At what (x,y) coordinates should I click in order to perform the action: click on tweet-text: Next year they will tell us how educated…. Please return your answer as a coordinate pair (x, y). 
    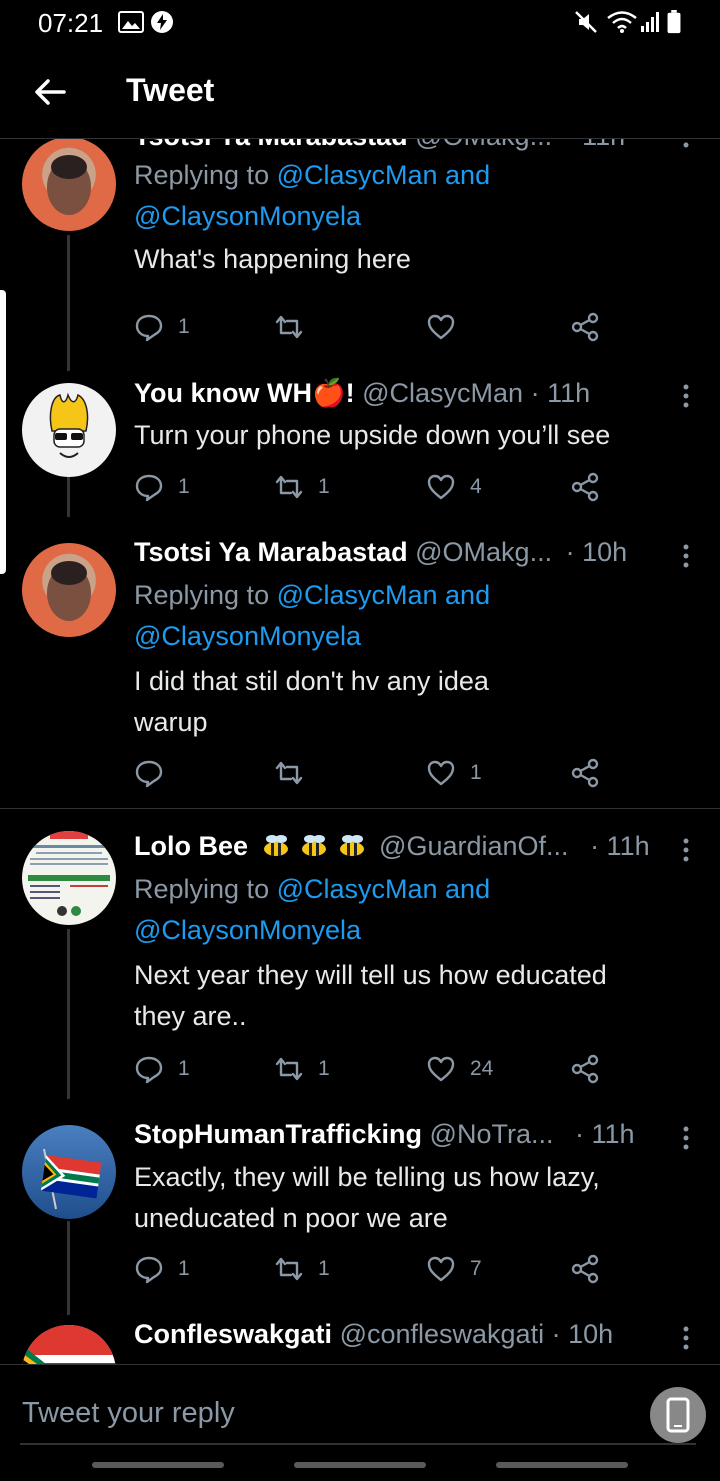
    Looking at the image, I should click on (370, 995).